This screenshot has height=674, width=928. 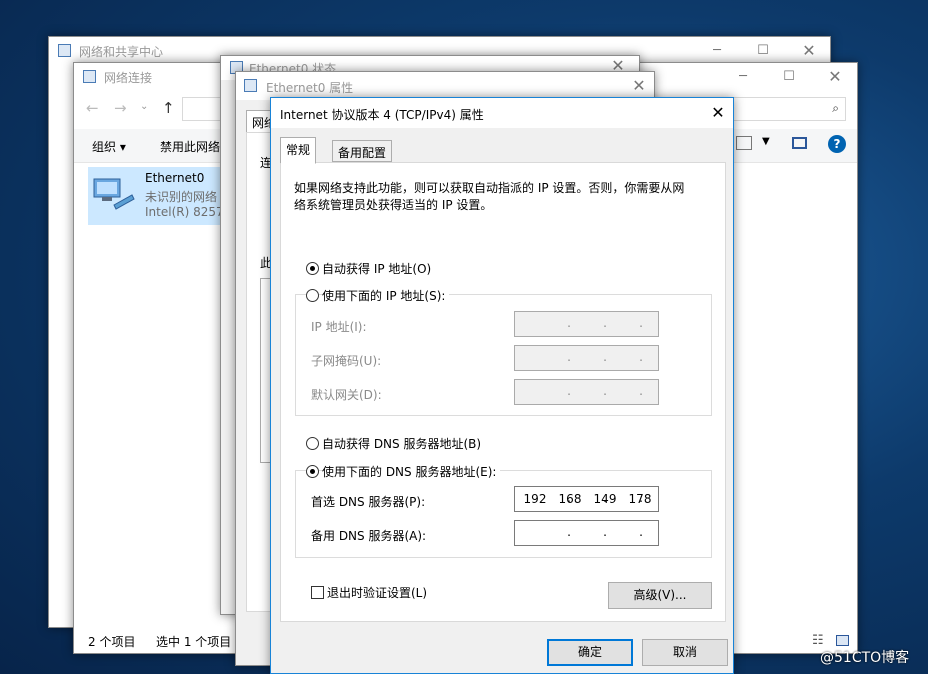 What do you see at coordinates (386, 295) in the screenshot?
I see `manual-ip-label: 使用下面的 IP 地址(S):` at bounding box center [386, 295].